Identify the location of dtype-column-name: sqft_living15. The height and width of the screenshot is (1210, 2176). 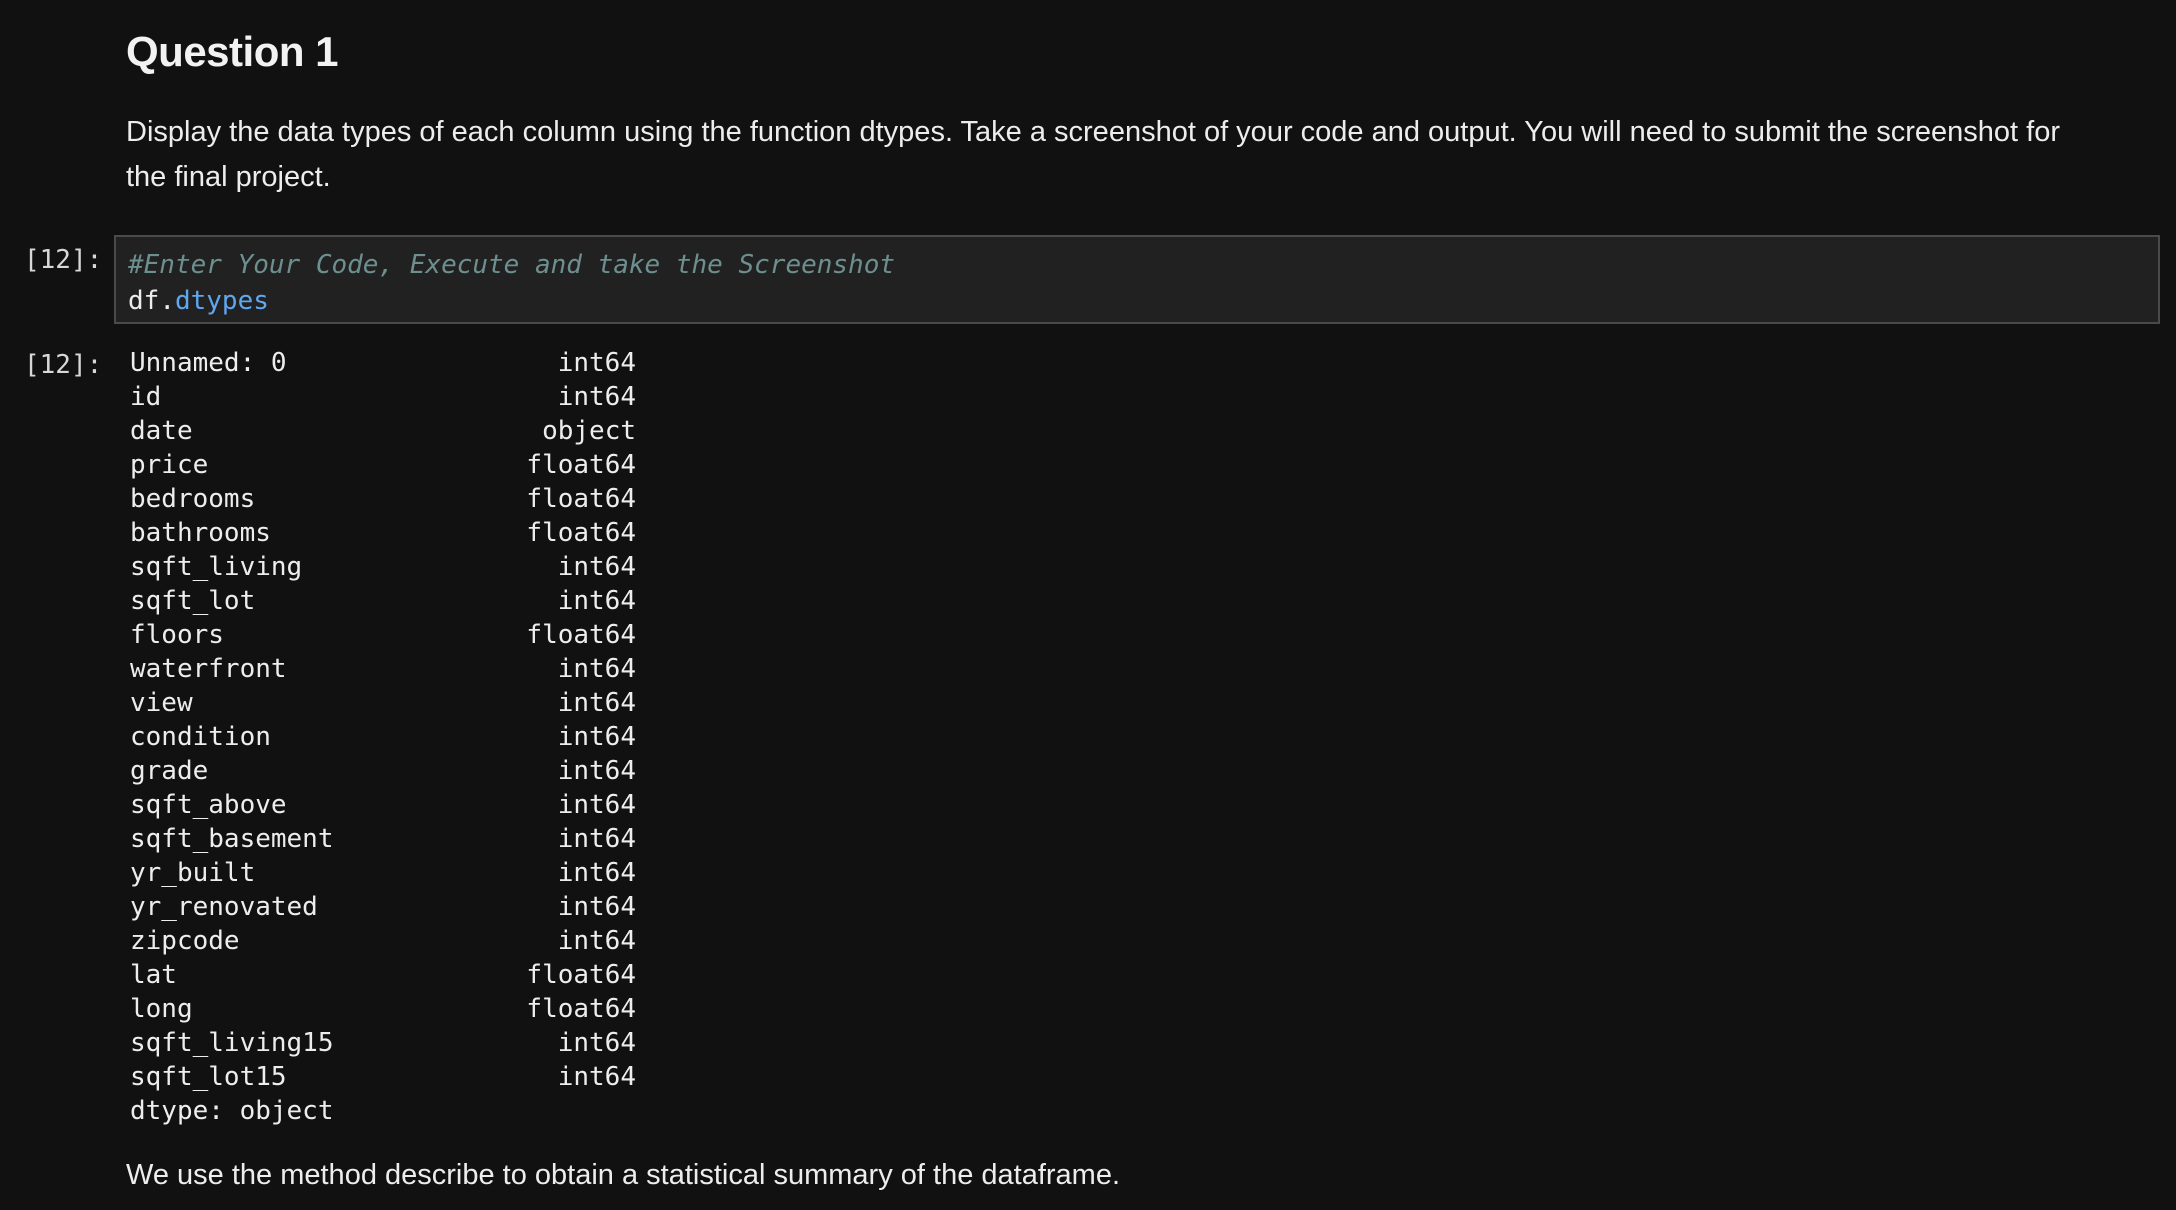
(232, 1043).